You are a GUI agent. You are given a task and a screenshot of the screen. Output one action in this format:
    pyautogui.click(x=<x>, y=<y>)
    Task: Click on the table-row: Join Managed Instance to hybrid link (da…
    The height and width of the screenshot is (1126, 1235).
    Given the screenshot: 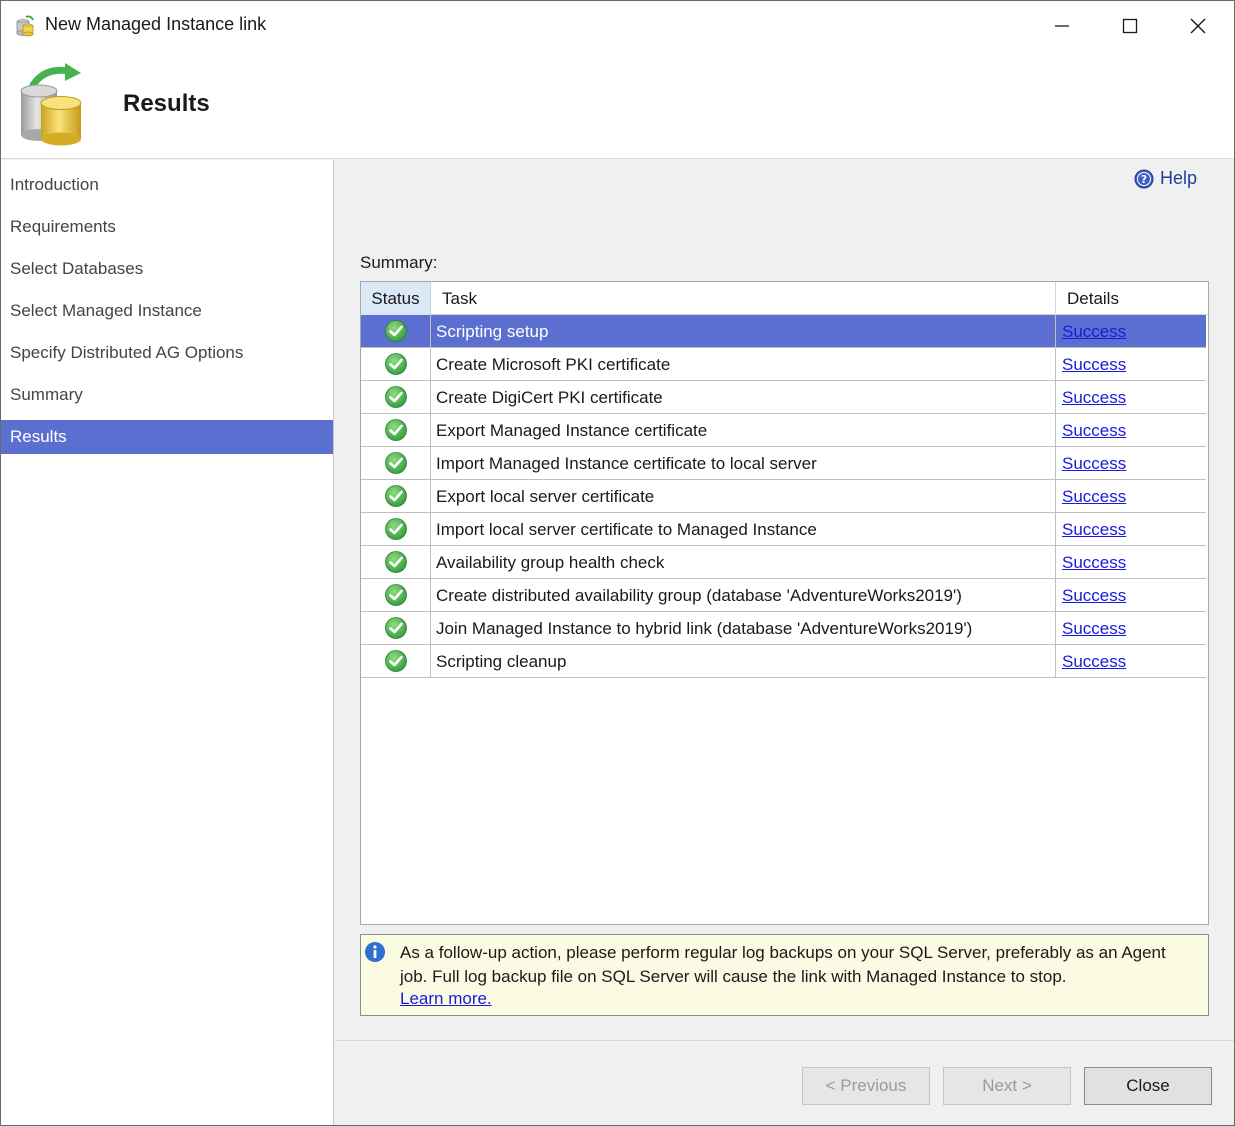 What is the action you would take?
    pyautogui.click(x=783, y=628)
    